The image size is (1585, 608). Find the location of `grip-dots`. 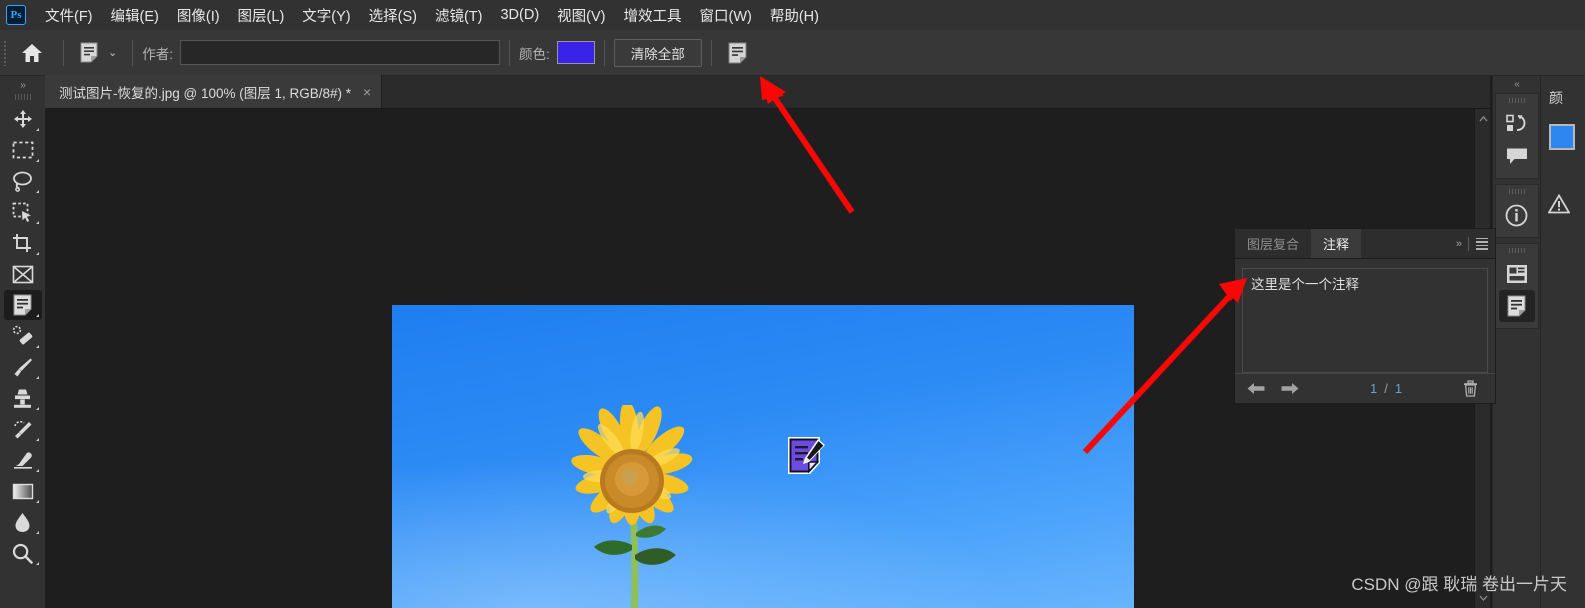

grip-dots is located at coordinates (5, 52).